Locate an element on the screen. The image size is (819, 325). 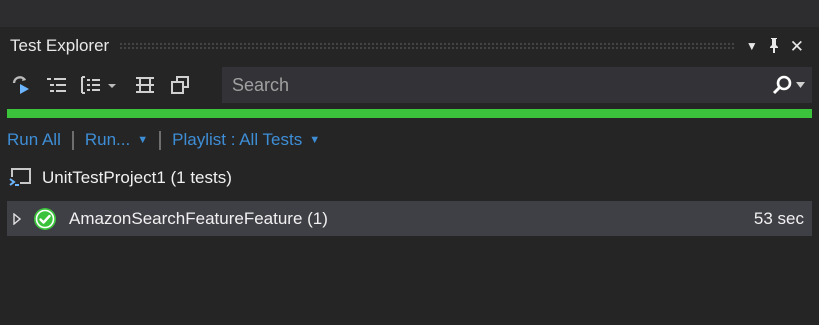
expand-arrow-icon is located at coordinates (18, 218).